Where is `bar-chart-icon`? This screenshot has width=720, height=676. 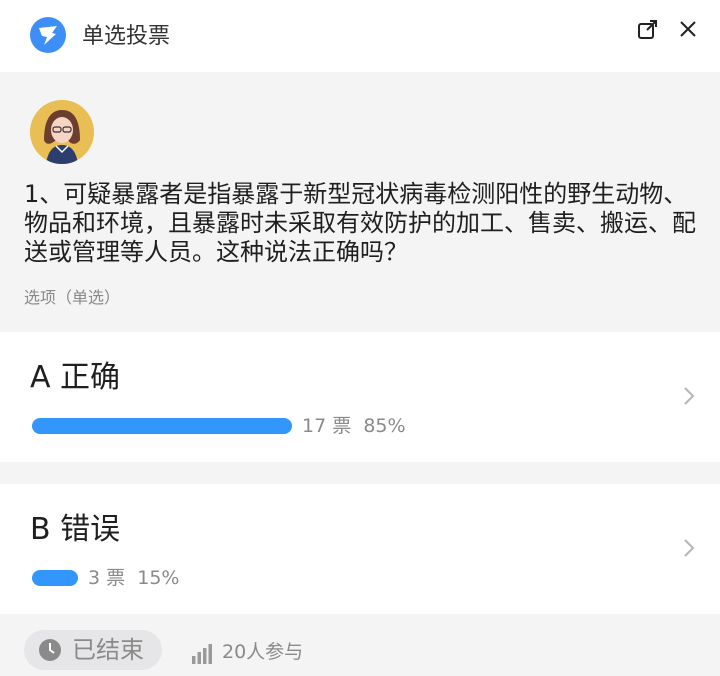 bar-chart-icon is located at coordinates (202, 654).